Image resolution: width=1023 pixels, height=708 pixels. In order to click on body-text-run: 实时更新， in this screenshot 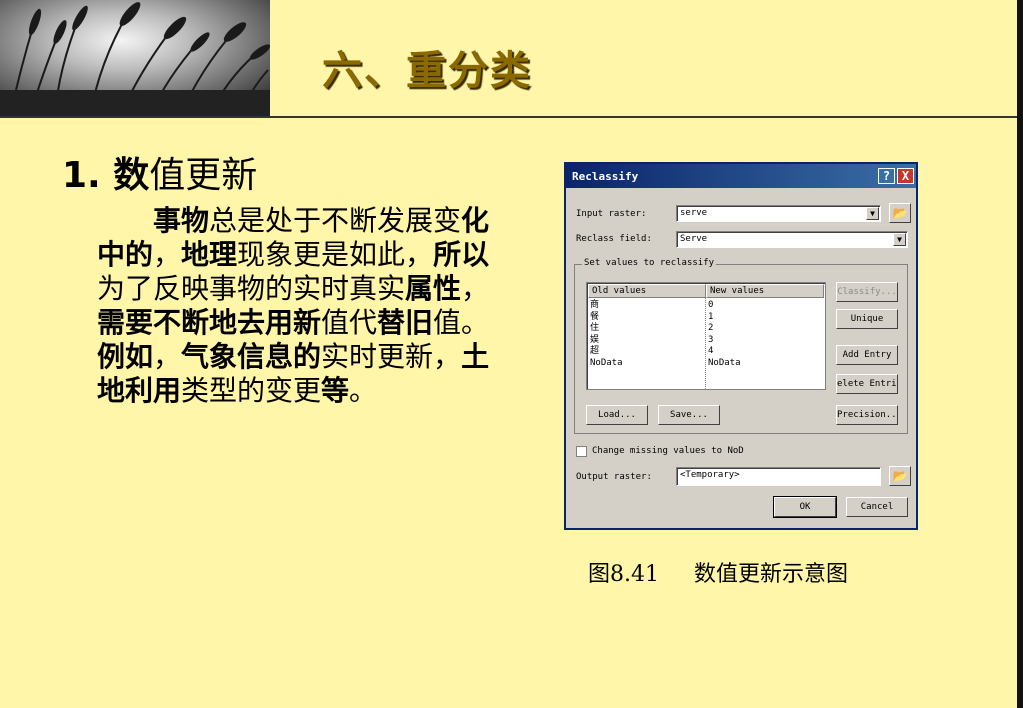, I will do `click(391, 356)`.